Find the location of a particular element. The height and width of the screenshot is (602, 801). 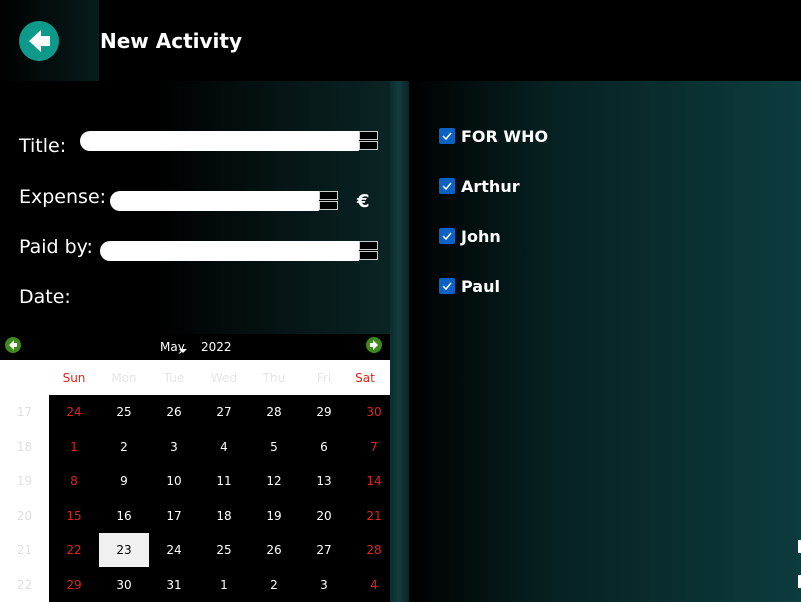

year-label: 2022 is located at coordinates (216, 347).